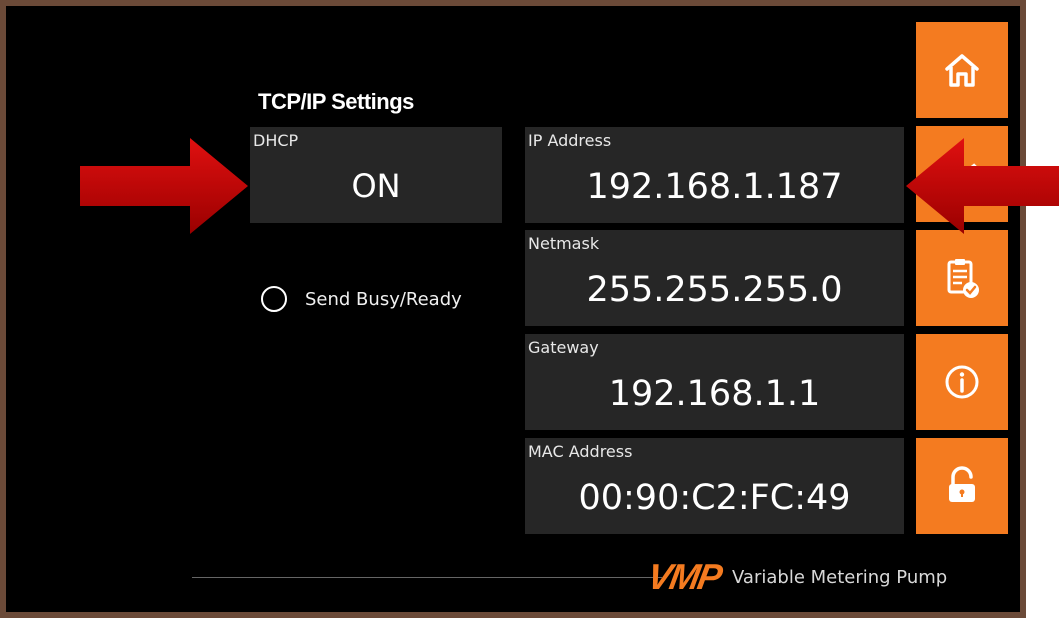  I want to click on product-name: Variable Metering Pump, so click(840, 577).